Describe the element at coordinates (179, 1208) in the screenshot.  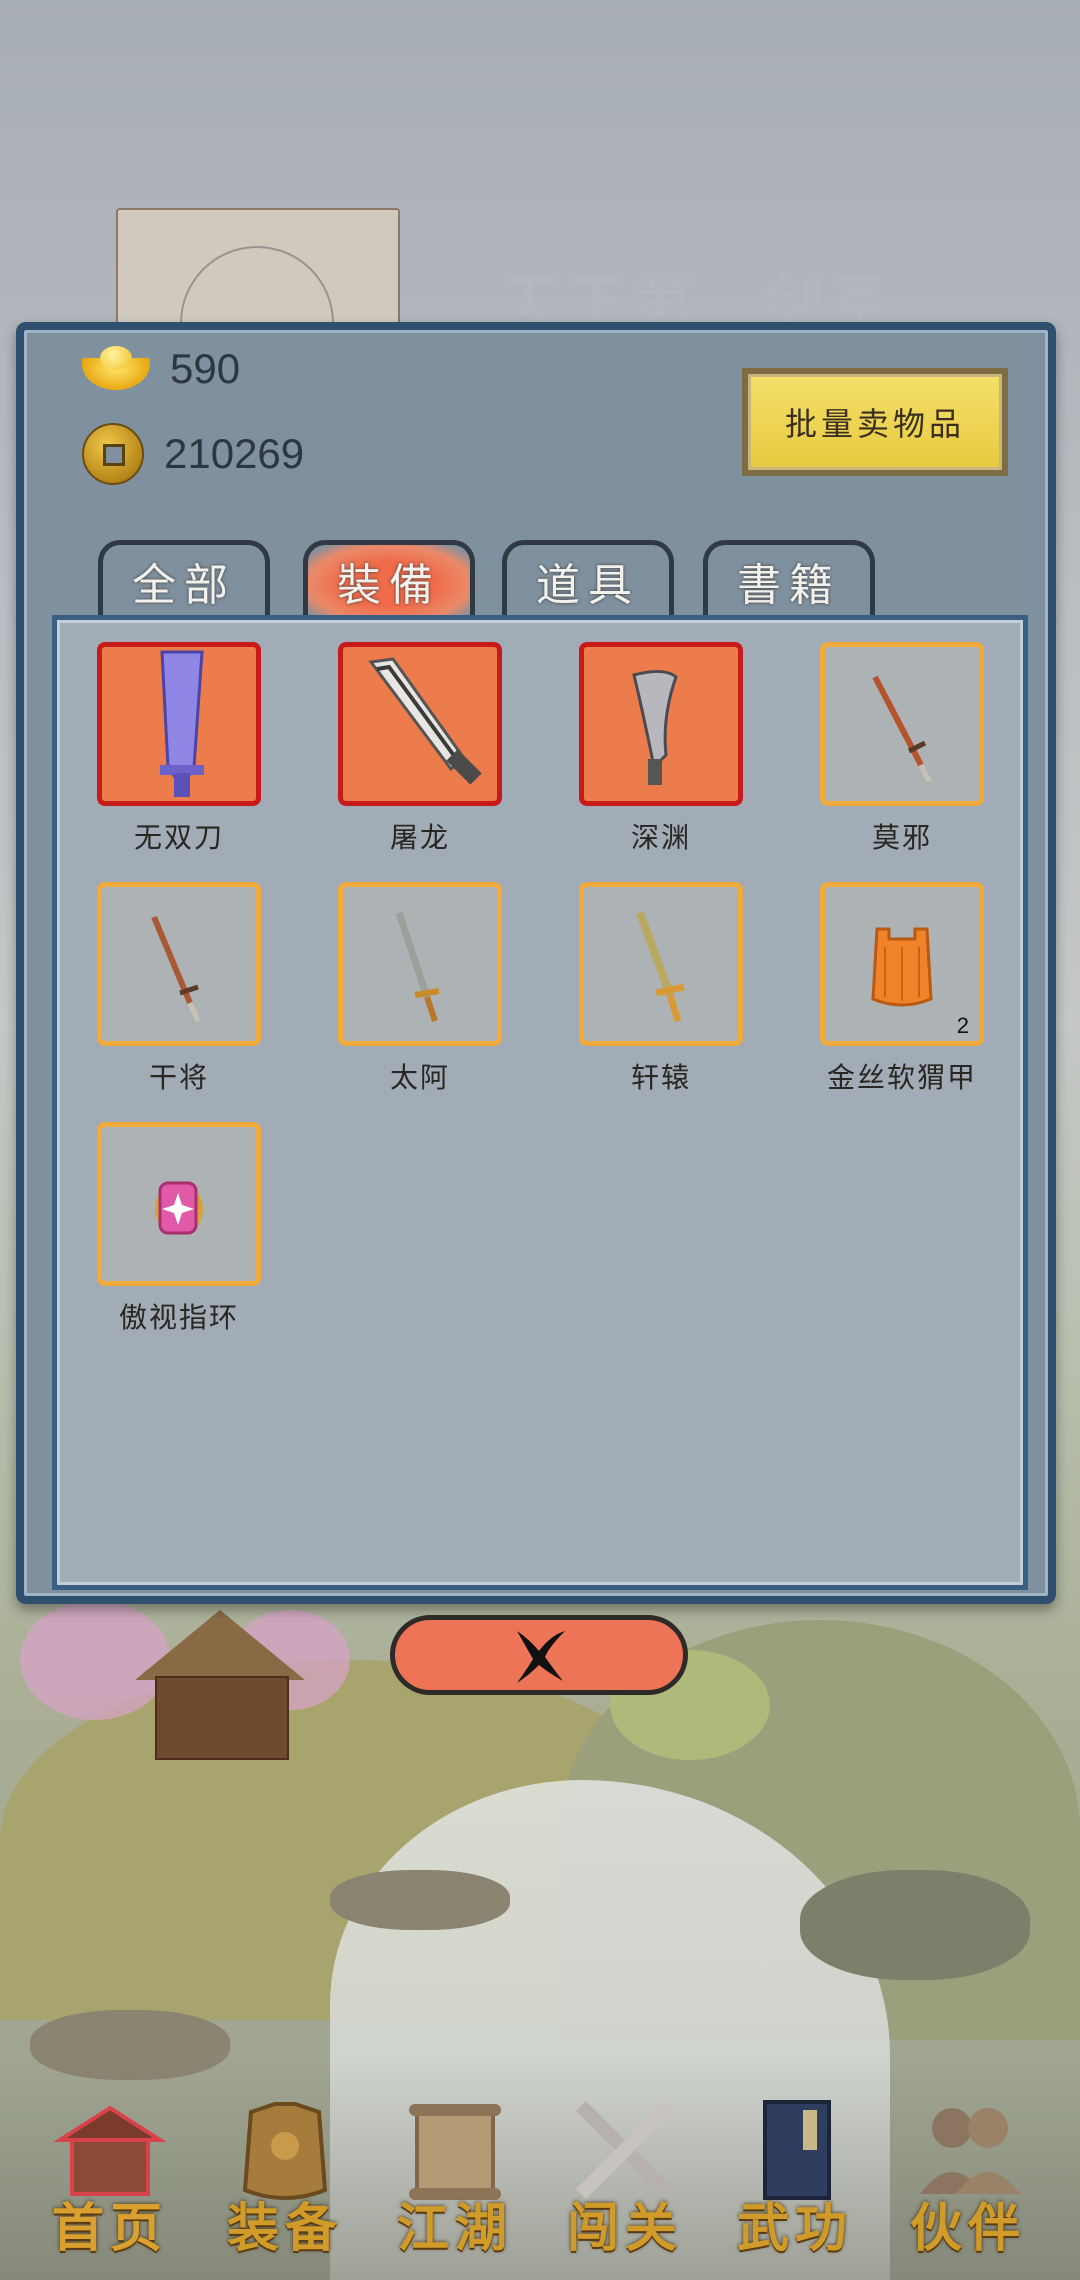
I see `ring-icon` at that location.